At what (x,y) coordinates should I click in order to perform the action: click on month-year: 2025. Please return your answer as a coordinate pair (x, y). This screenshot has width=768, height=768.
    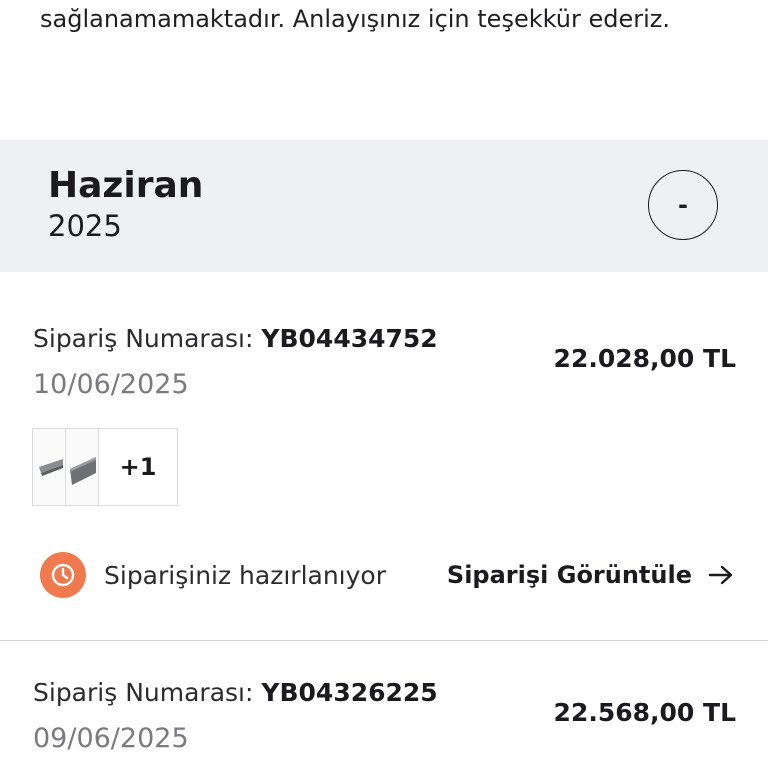
    Looking at the image, I should click on (85, 226).